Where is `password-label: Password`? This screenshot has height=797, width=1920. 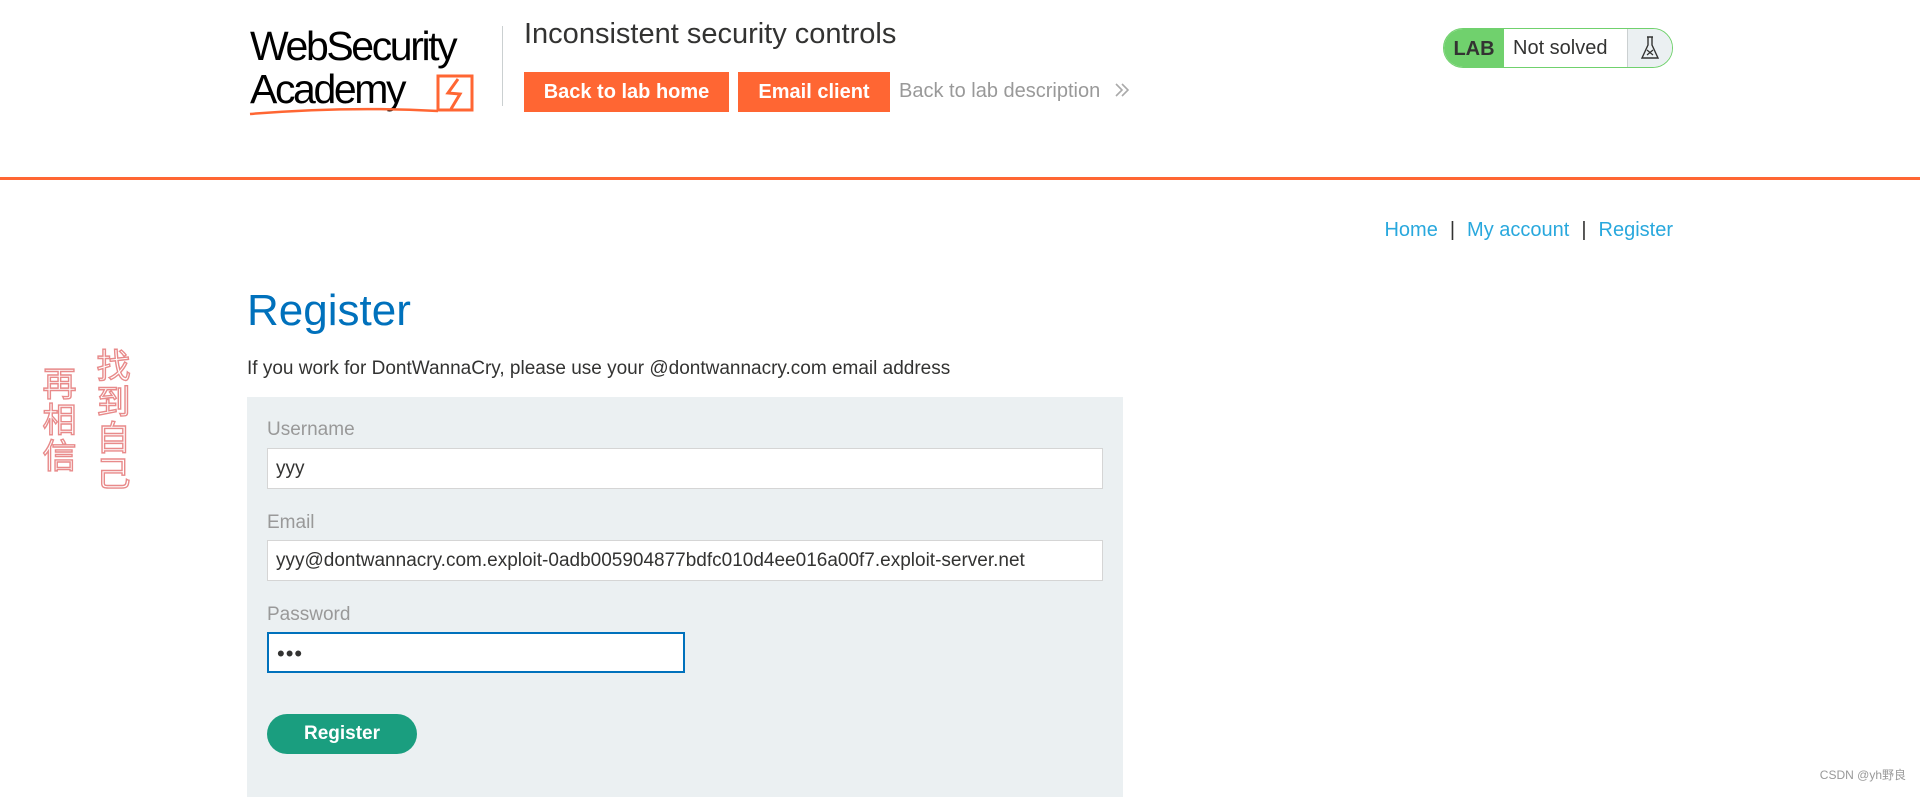 password-label: Password is located at coordinates (309, 614).